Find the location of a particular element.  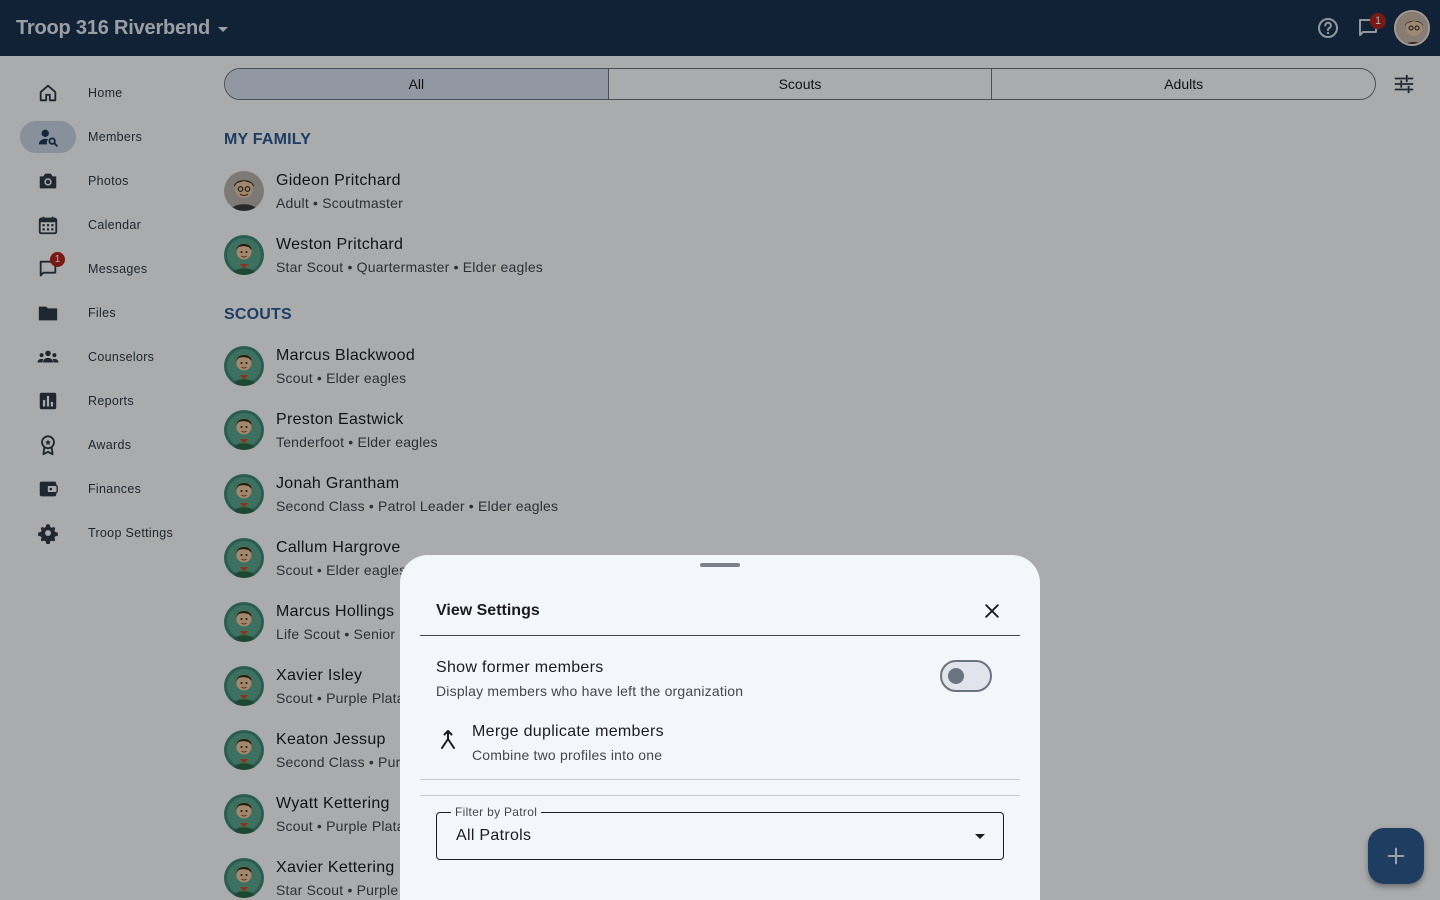

close-button is located at coordinates (992, 611).